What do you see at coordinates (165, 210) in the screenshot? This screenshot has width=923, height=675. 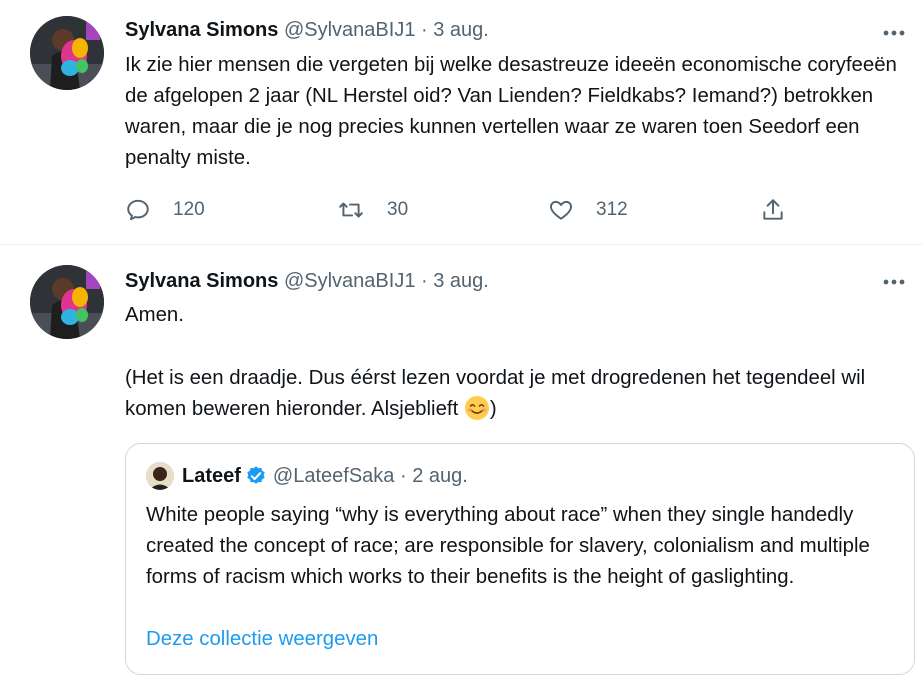 I see `reply-button: 120` at bounding box center [165, 210].